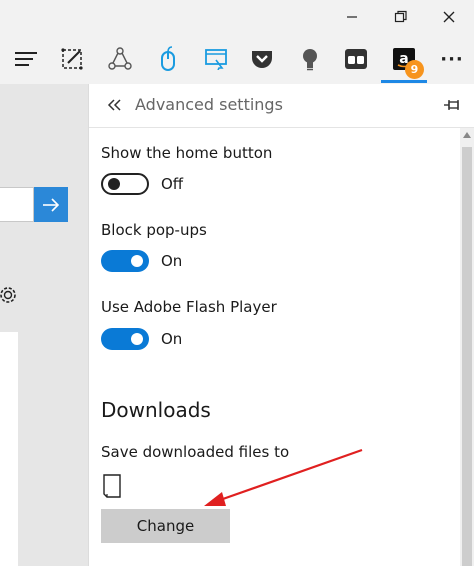  Describe the element at coordinates (452, 105) in the screenshot. I see `pin-icon` at that location.